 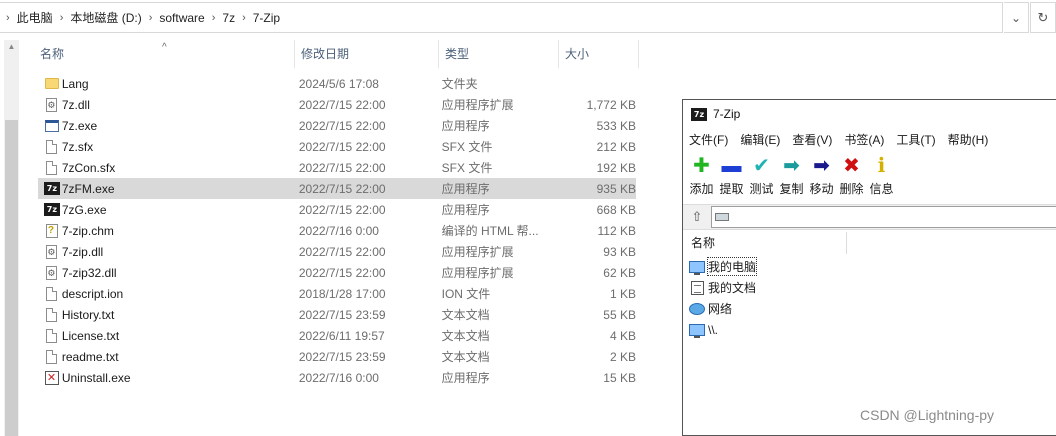 I want to click on copy-button: ➡ 复制, so click(x=791, y=178).